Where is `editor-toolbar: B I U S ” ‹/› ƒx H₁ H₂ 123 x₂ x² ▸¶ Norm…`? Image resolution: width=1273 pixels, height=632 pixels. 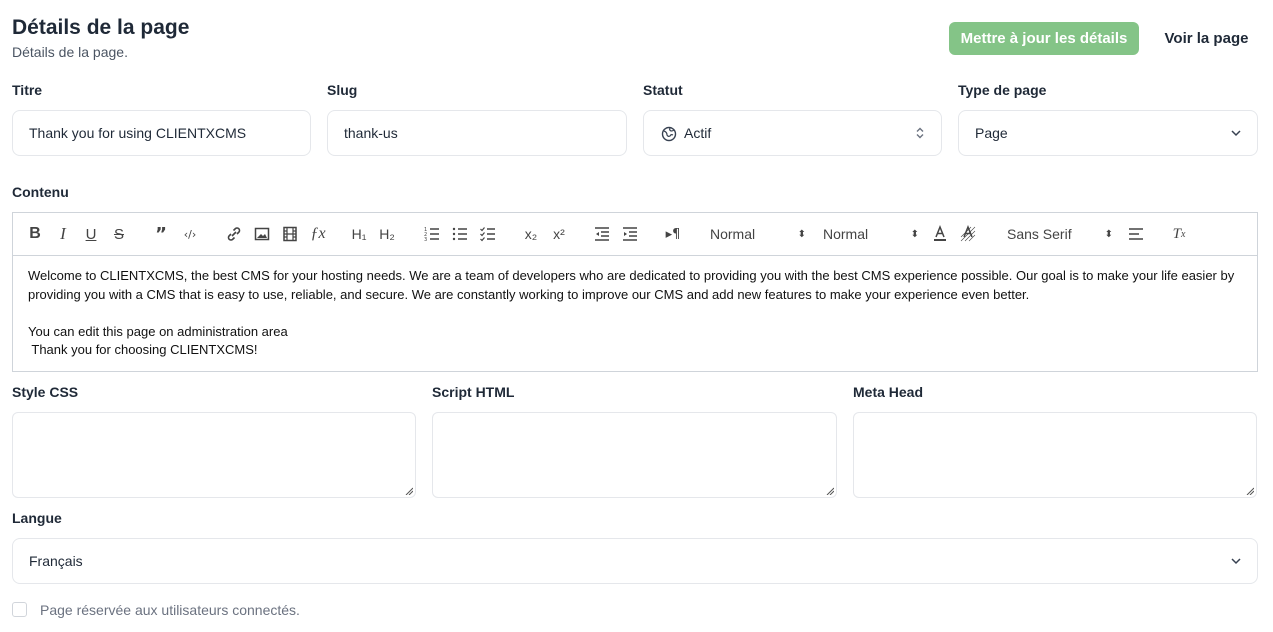 editor-toolbar: B I U S ” ‹/› ƒx H₁ H₂ 123 x₂ x² ▸¶ Norm… is located at coordinates (635, 234).